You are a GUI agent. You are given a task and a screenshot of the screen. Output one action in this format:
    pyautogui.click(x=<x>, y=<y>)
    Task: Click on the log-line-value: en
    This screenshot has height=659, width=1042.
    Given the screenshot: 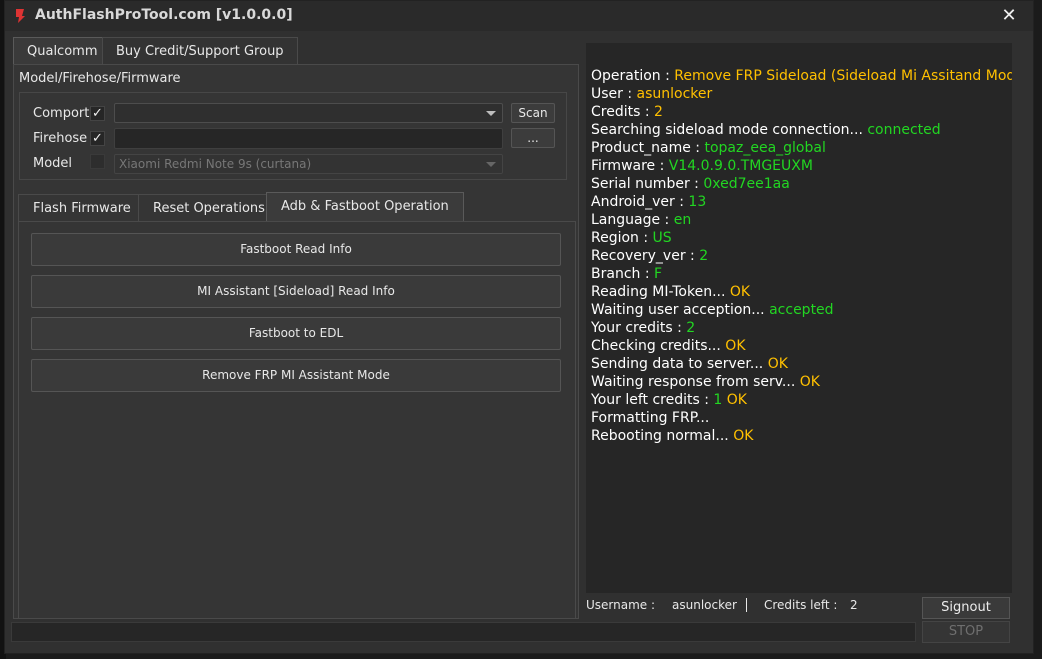 What is the action you would take?
    pyautogui.click(x=682, y=220)
    